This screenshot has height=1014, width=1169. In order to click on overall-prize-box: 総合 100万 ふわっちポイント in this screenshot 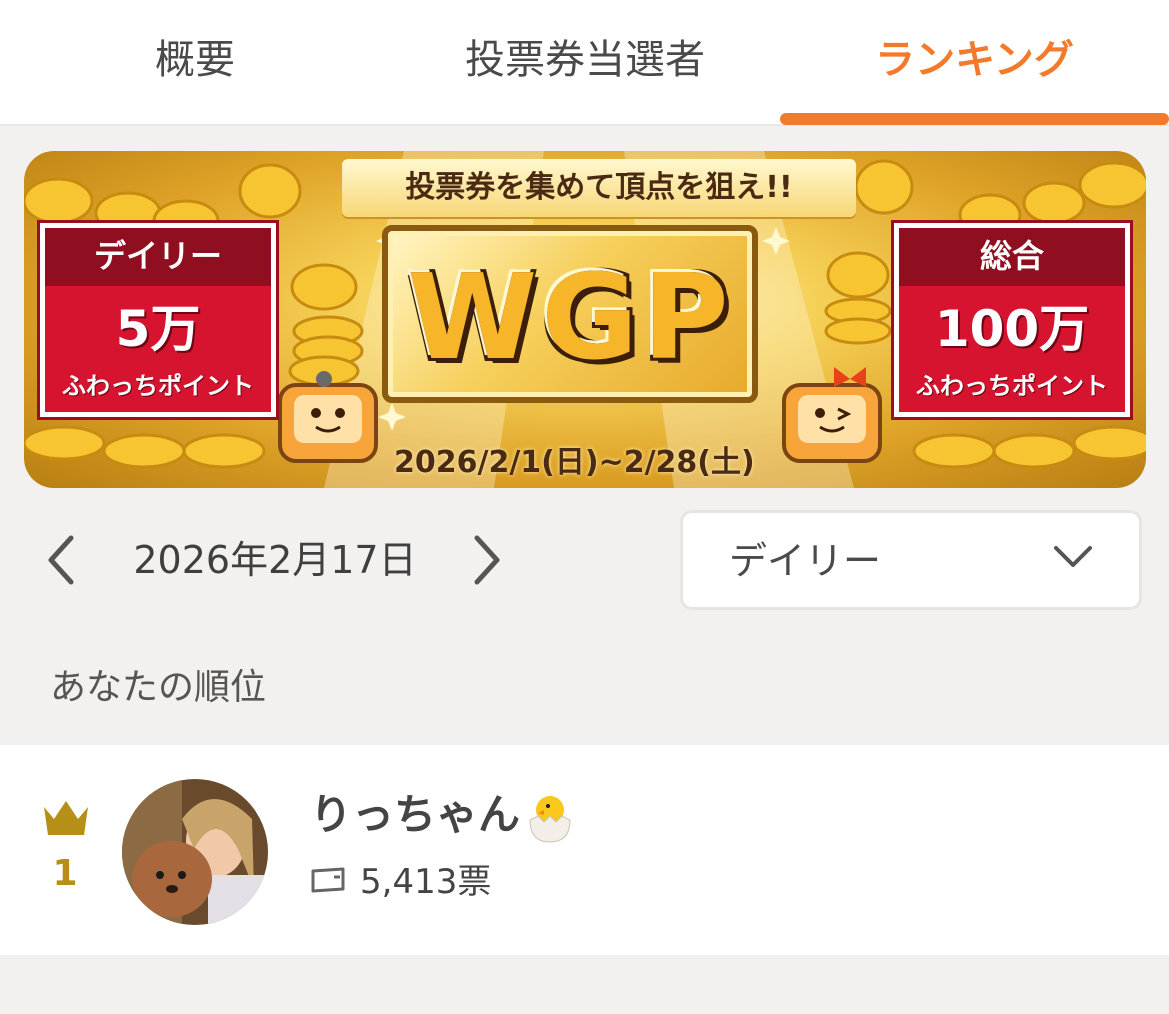, I will do `click(1012, 320)`.